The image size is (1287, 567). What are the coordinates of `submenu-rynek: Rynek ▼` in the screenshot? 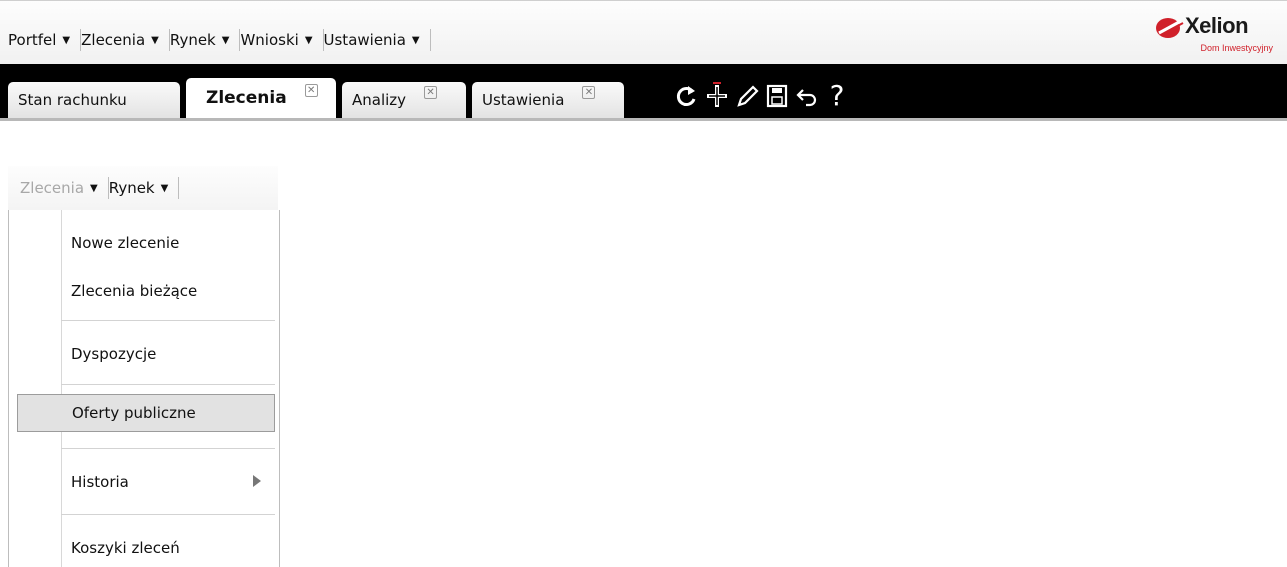 It's located at (144, 188).